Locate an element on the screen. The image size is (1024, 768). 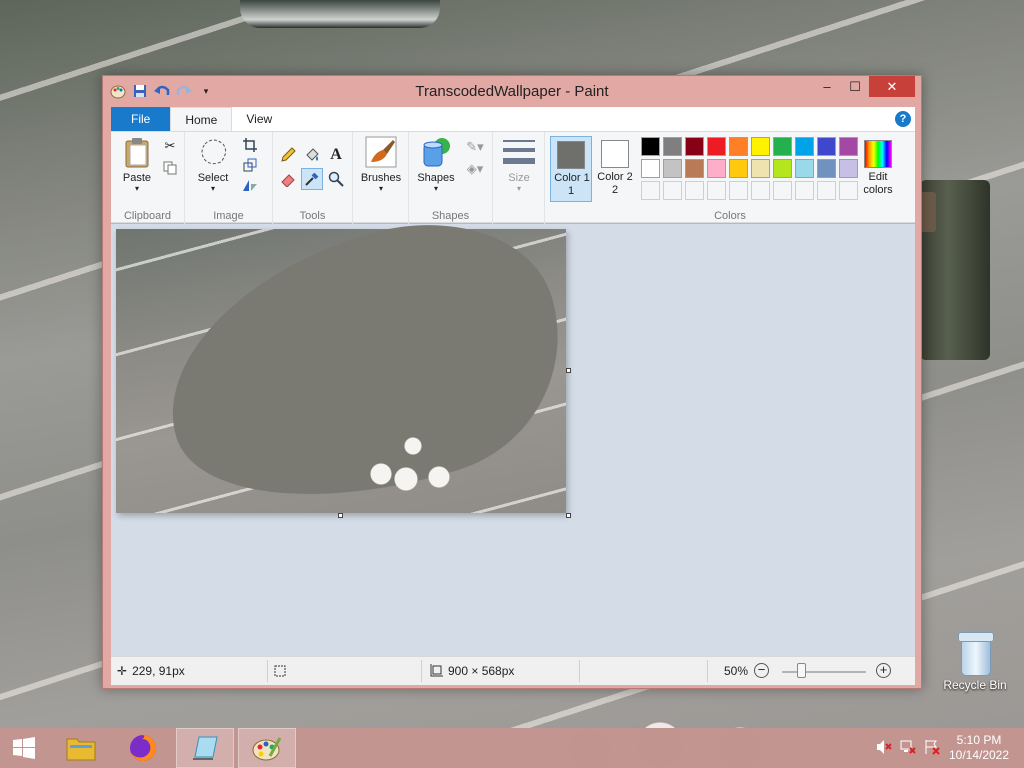
cut-icon: ✂ is located at coordinates (170, 146).